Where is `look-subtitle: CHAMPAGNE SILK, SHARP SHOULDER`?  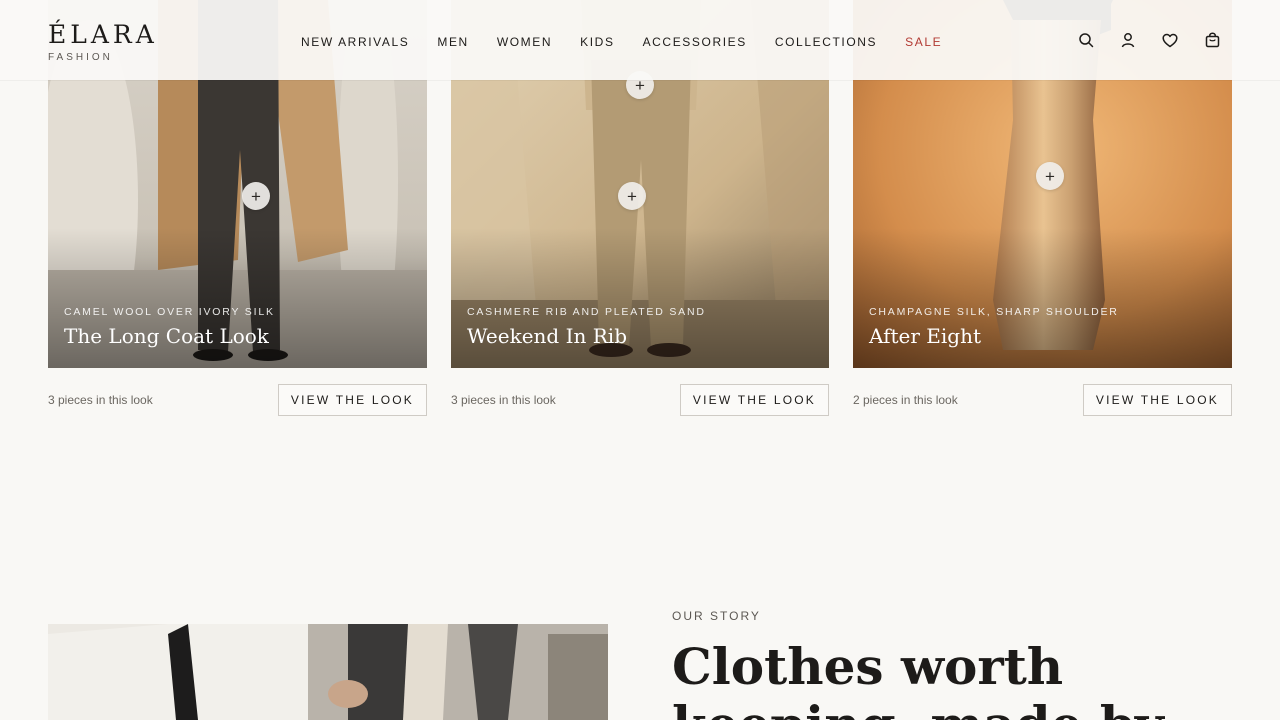 look-subtitle: CHAMPAGNE SILK, SHARP SHOULDER is located at coordinates (994, 312).